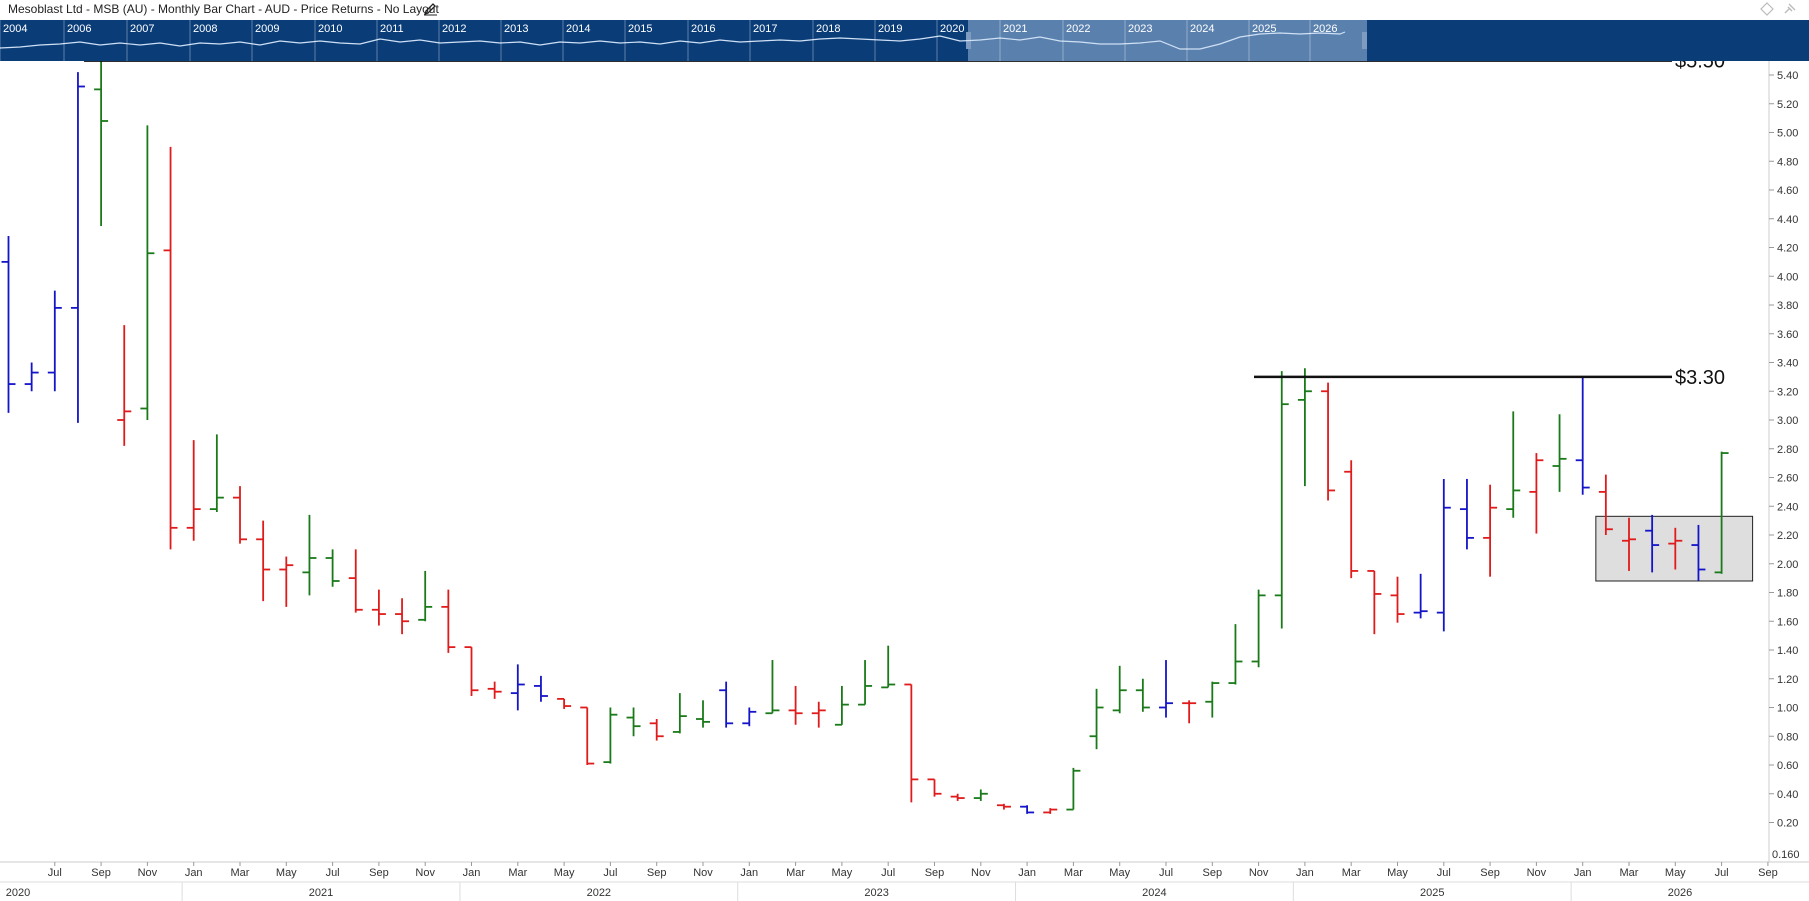 This screenshot has height=901, width=1809. What do you see at coordinates (640, 29) in the screenshot?
I see `navigator-year-label: 2015` at bounding box center [640, 29].